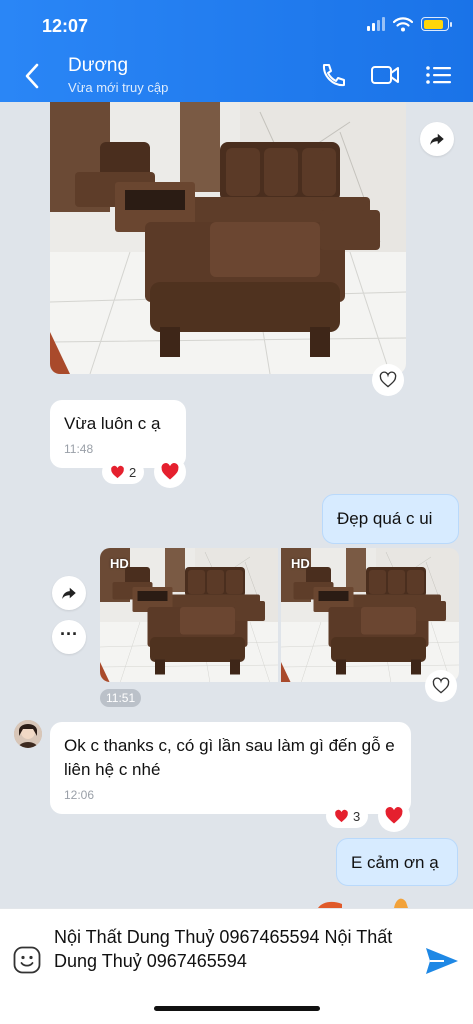  I want to click on message-time: 12:06, so click(79, 795).